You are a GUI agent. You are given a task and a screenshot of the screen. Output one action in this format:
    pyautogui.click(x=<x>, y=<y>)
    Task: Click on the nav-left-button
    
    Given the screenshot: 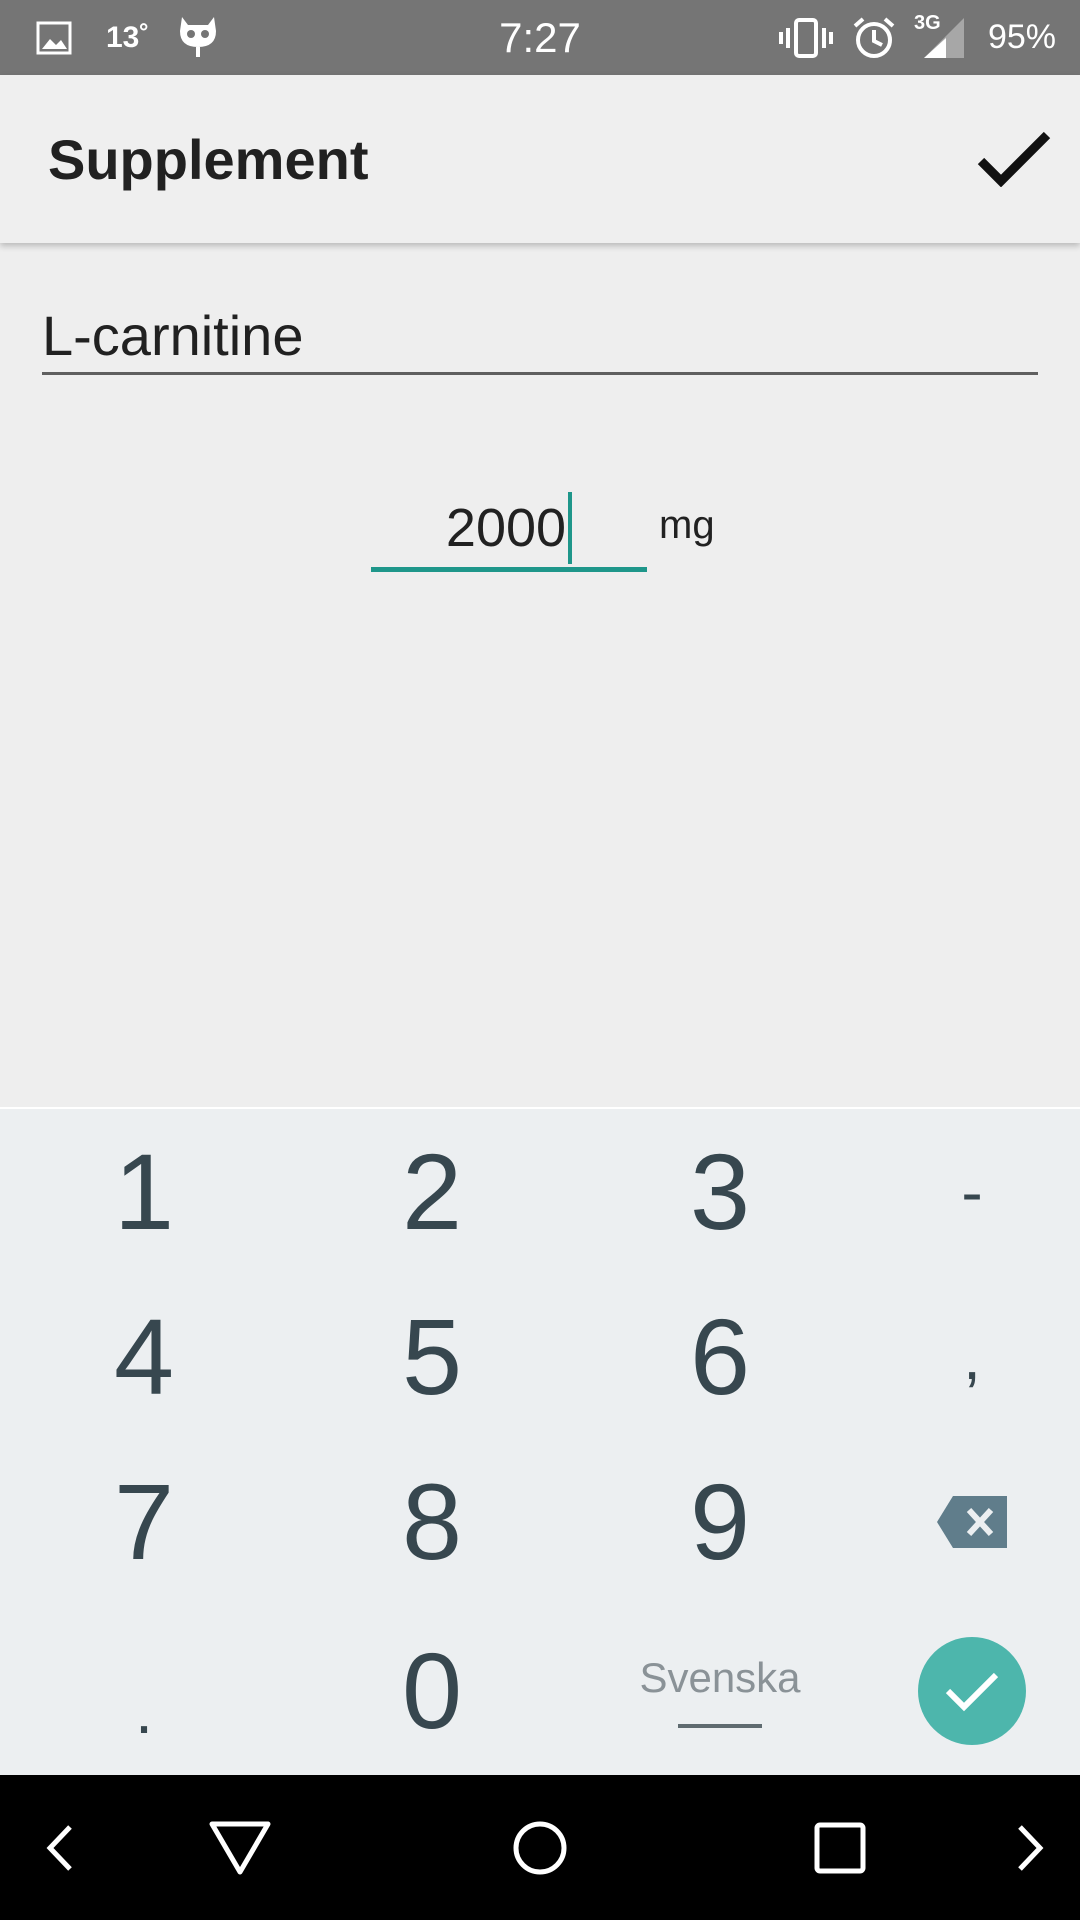 What is the action you would take?
    pyautogui.click(x=60, y=1847)
    